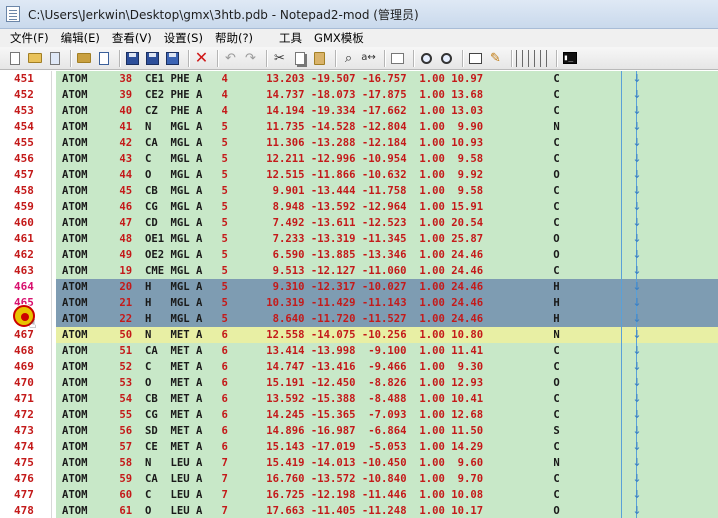  Describe the element at coordinates (250, 58) in the screenshot. I see `redo-icon: ↷` at that location.